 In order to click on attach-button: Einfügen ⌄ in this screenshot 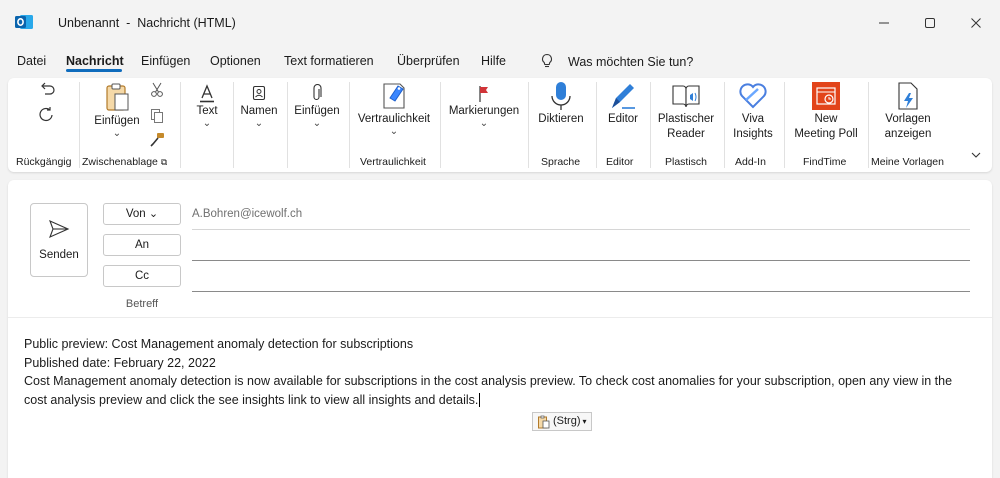, I will do `click(317, 106)`.